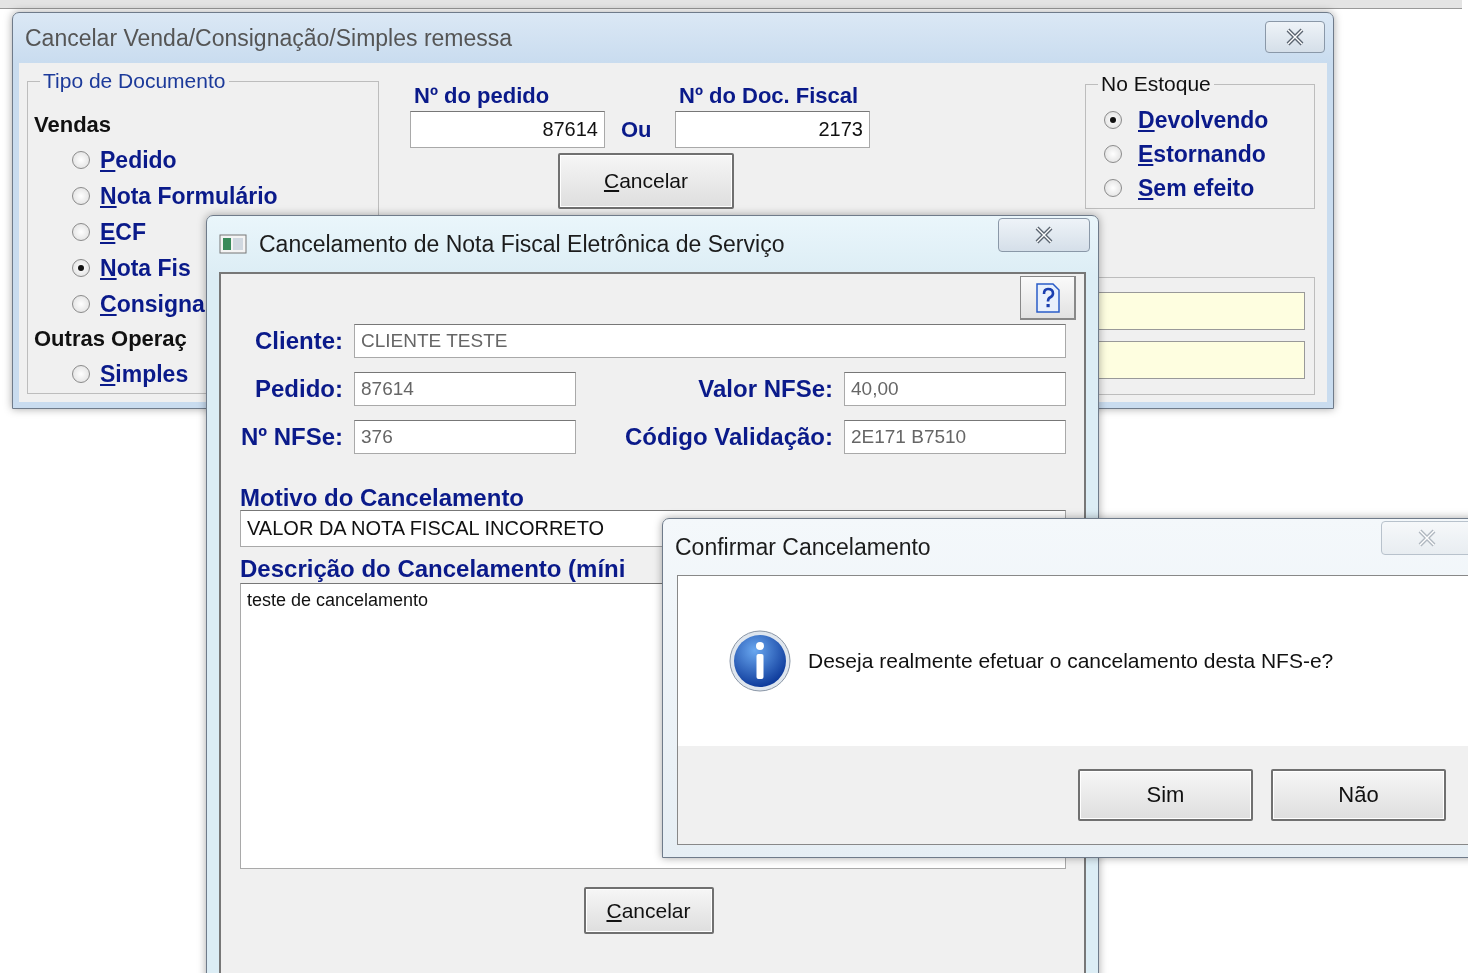 This screenshot has height=973, width=1468. What do you see at coordinates (636, 129) in the screenshot?
I see `or-label: Ou` at bounding box center [636, 129].